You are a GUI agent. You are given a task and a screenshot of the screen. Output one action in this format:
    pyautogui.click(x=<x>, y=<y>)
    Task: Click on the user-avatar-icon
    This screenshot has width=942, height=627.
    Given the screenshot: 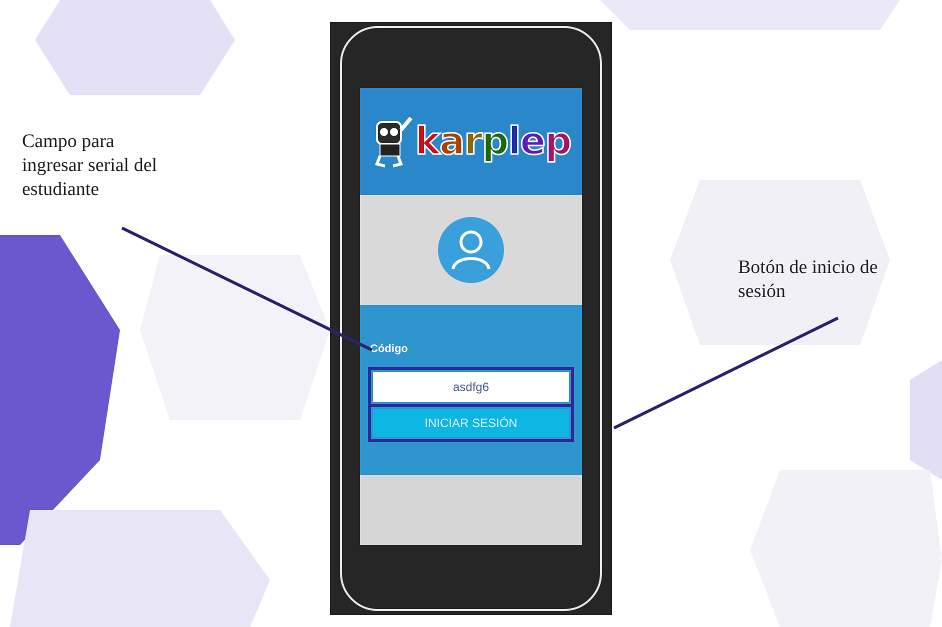 What is the action you would take?
    pyautogui.click(x=471, y=250)
    